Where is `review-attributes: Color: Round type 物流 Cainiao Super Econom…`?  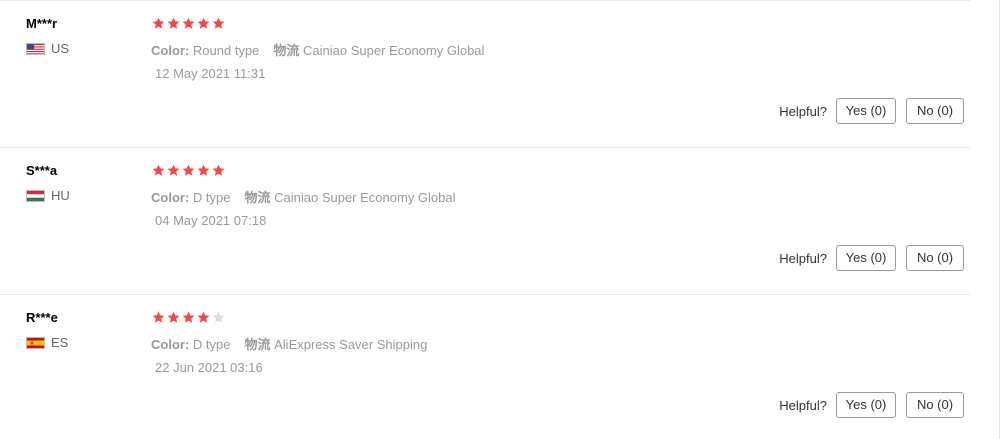
review-attributes: Color: Round type 物流 Cainiao Super Econom… is located at coordinates (317, 49).